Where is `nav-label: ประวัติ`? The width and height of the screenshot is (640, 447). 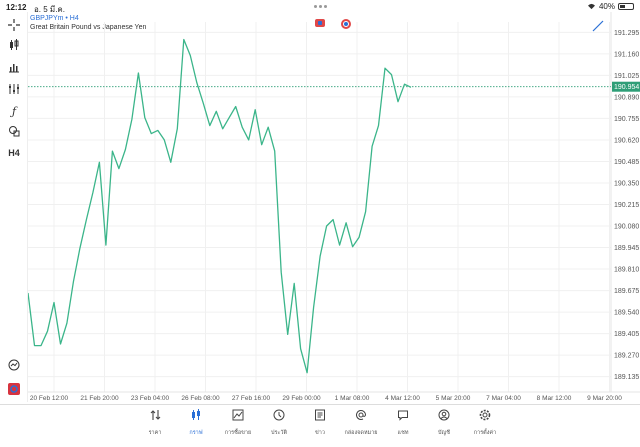
nav-label: ประวัติ is located at coordinates (279, 433).